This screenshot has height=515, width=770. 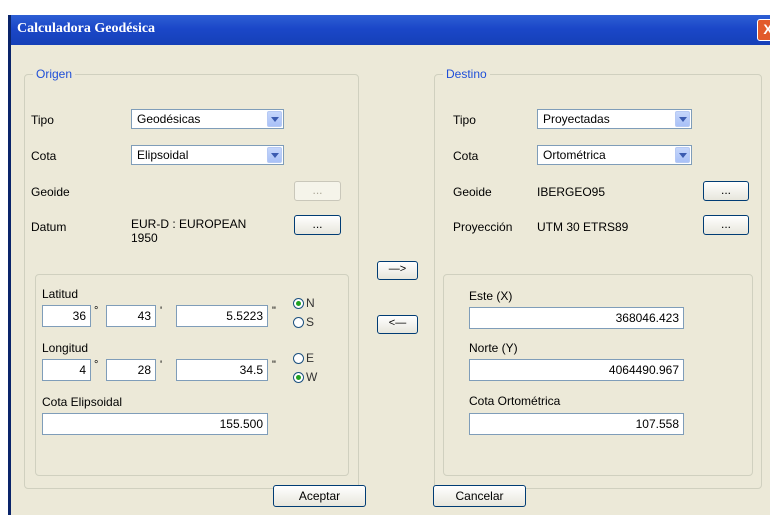 I want to click on radio-s-label: S, so click(x=310, y=322).